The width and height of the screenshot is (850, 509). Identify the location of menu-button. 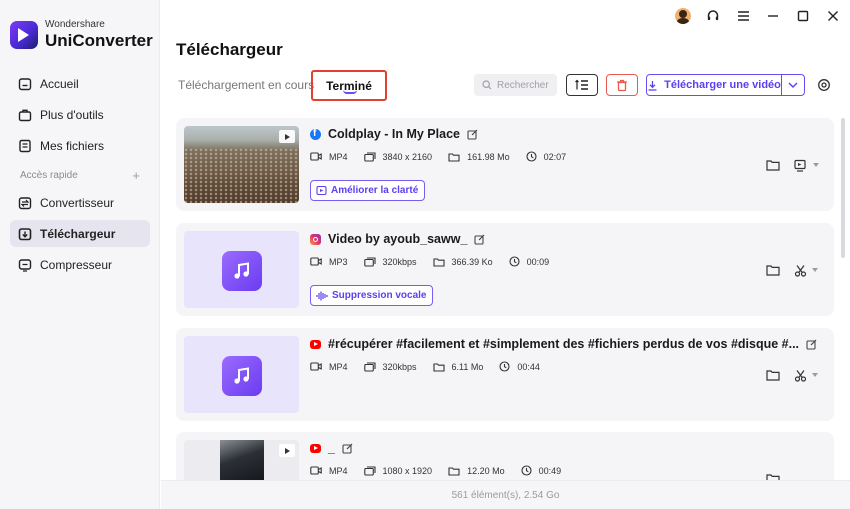
(743, 16).